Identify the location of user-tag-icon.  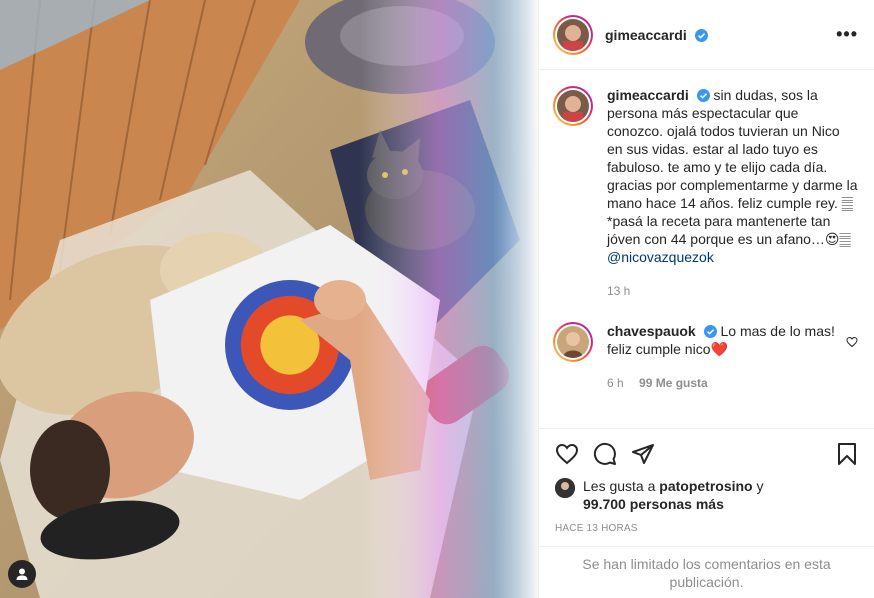
(22, 574).